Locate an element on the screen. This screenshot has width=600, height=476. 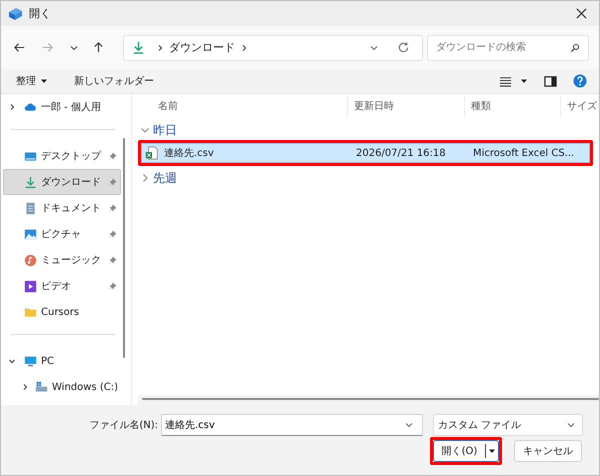
sidebar-label: ピクチャ is located at coordinates (61, 234).